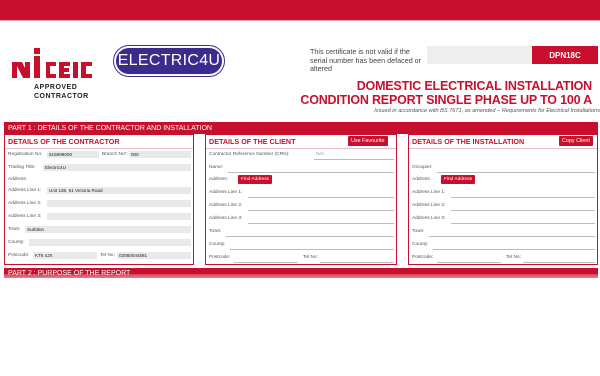  What do you see at coordinates (160, 154) in the screenshot?
I see `branch-field: 000` at bounding box center [160, 154].